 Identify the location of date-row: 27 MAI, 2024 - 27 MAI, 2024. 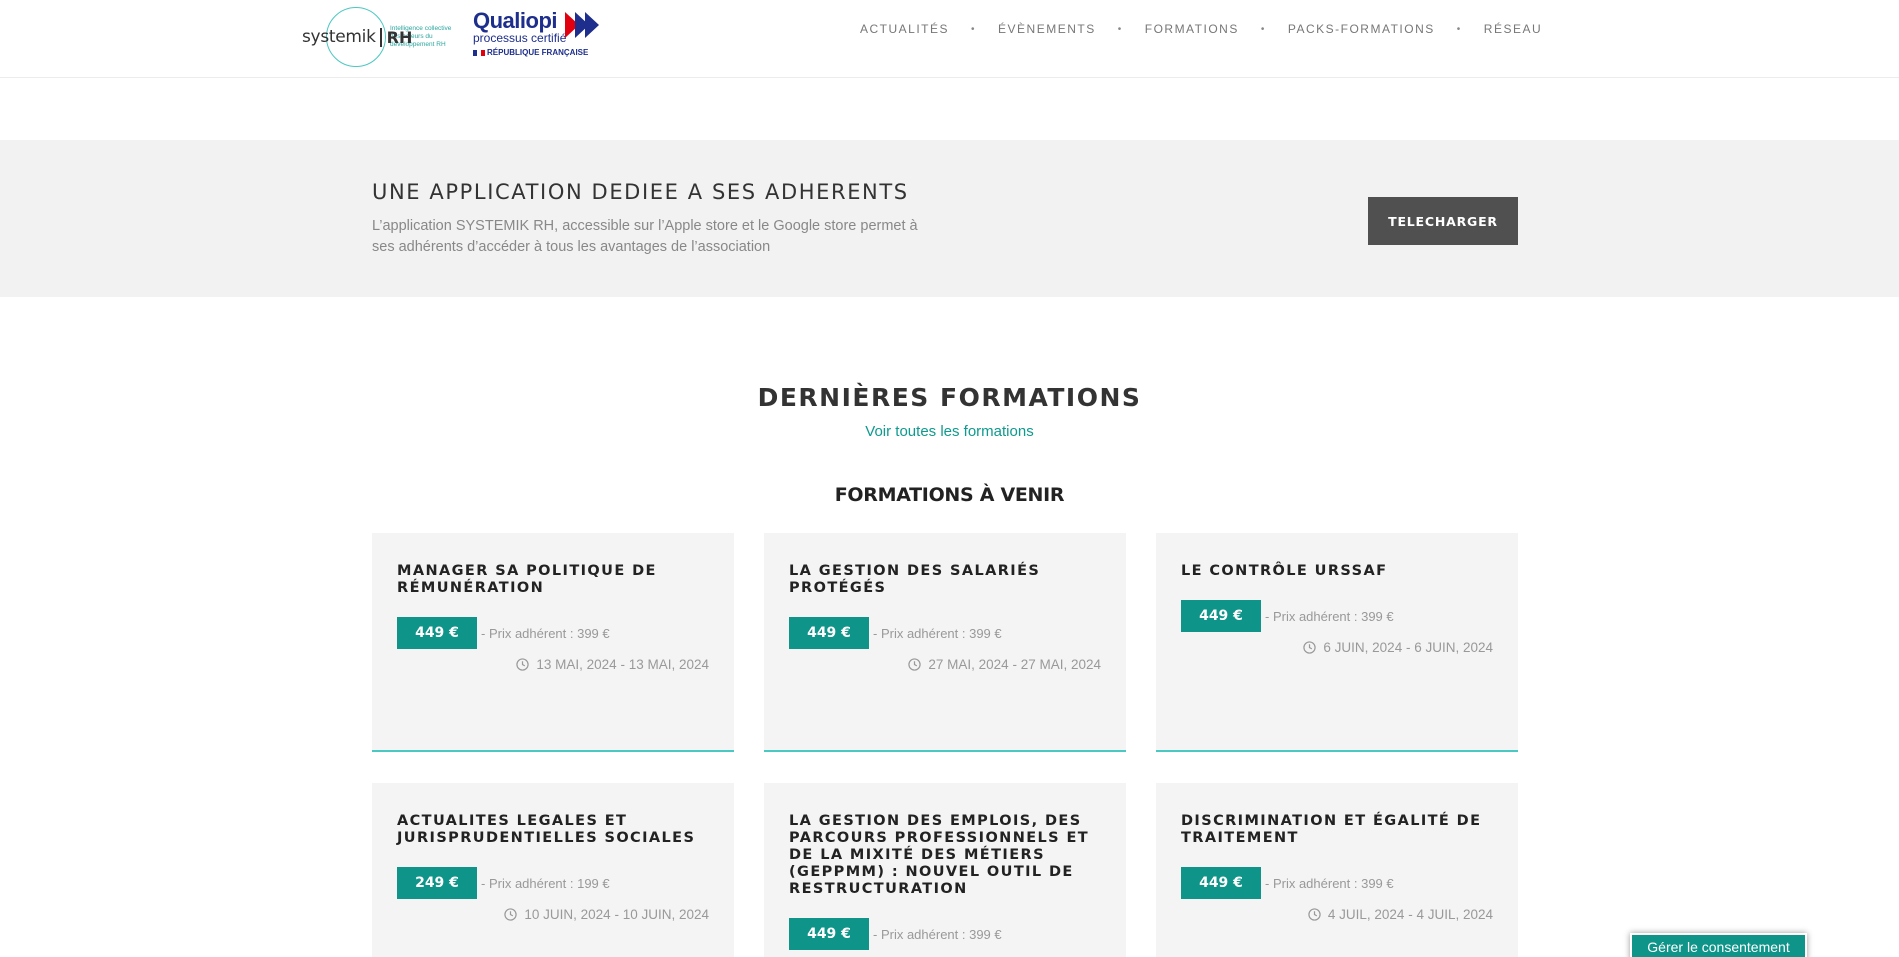
(1004, 664).